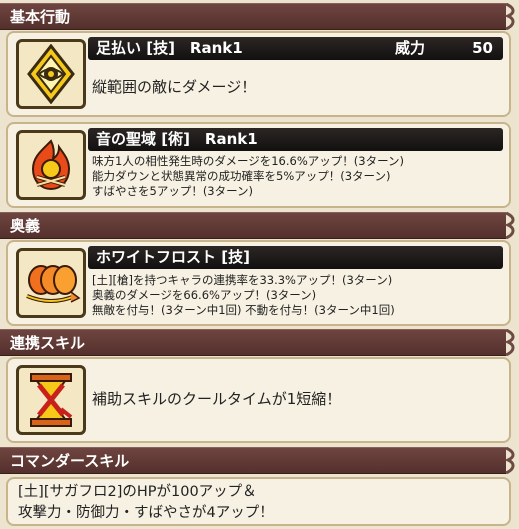 This screenshot has width=519, height=529. What do you see at coordinates (177, 139) in the screenshot?
I see `skill-title: 音の聖域 [術] Rank1` at bounding box center [177, 139].